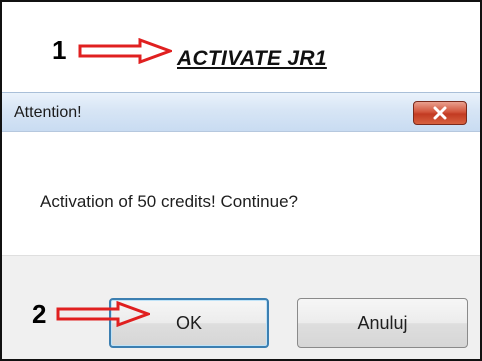 The image size is (482, 361). I want to click on step-1-arrow-icon, so click(125, 51).